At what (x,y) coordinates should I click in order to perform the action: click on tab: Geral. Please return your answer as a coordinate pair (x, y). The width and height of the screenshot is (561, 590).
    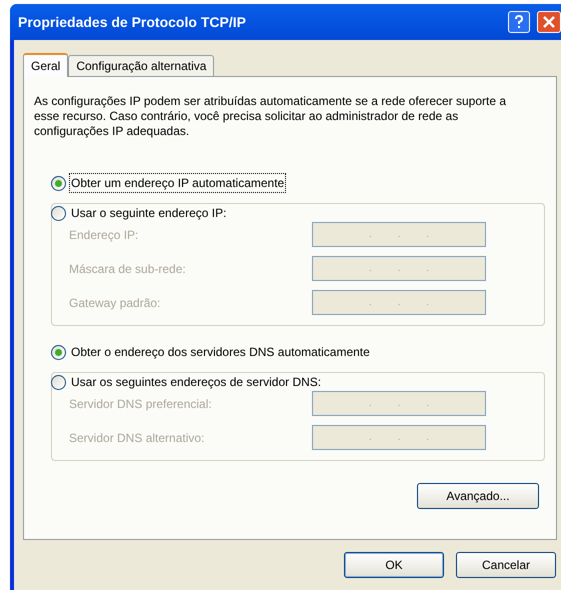
    Looking at the image, I should click on (45, 65).